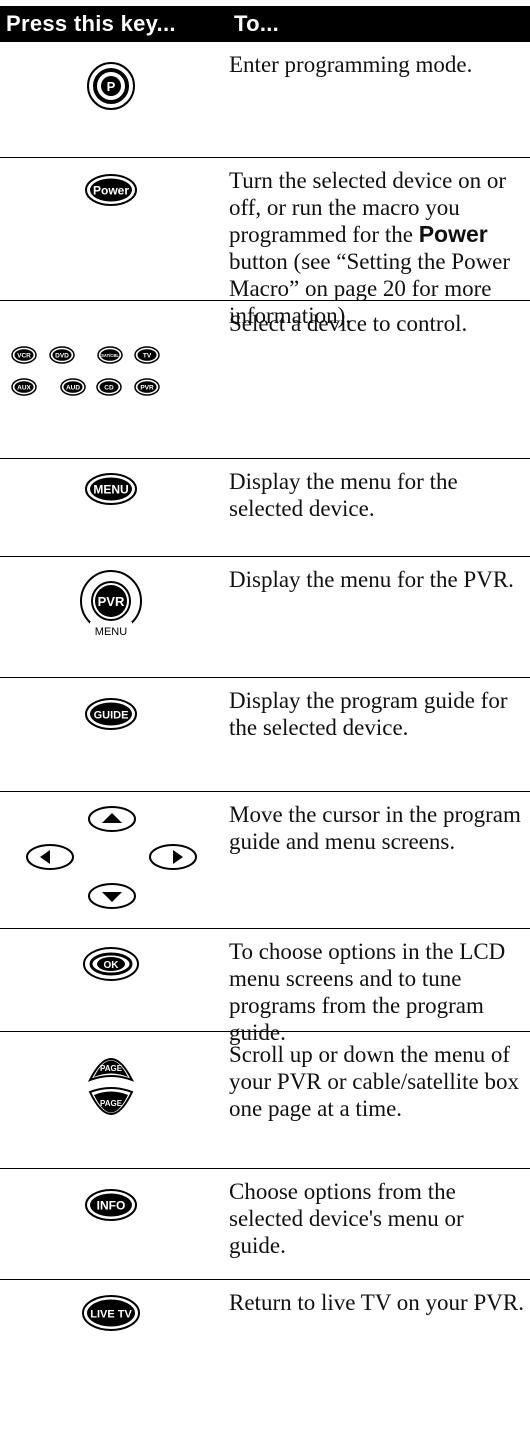  What do you see at coordinates (348, 323) in the screenshot?
I see `row-description: Select a device to control.` at bounding box center [348, 323].